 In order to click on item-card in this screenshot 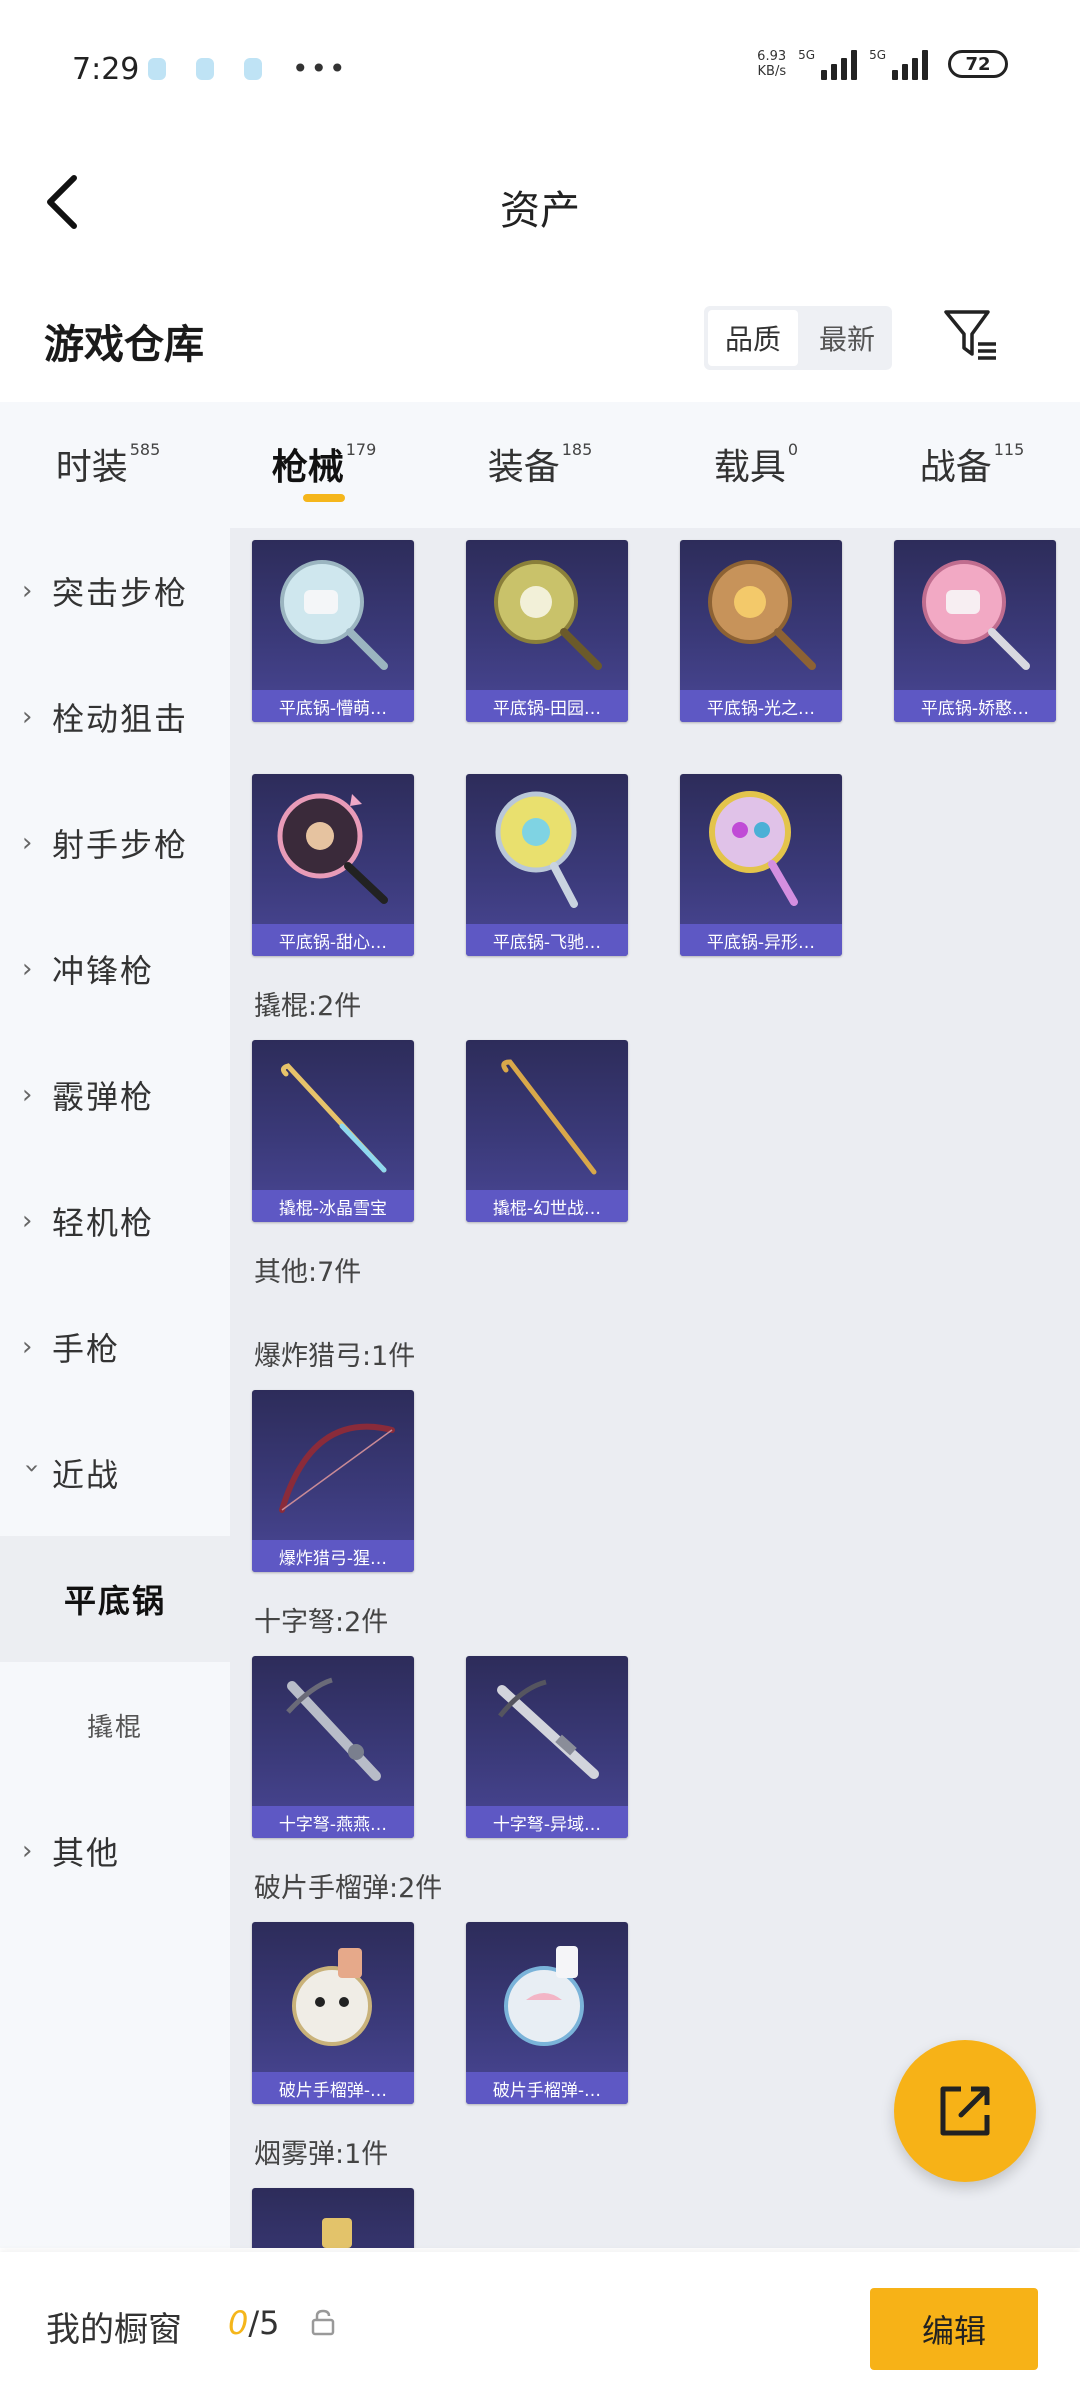, I will do `click(333, 2218)`.